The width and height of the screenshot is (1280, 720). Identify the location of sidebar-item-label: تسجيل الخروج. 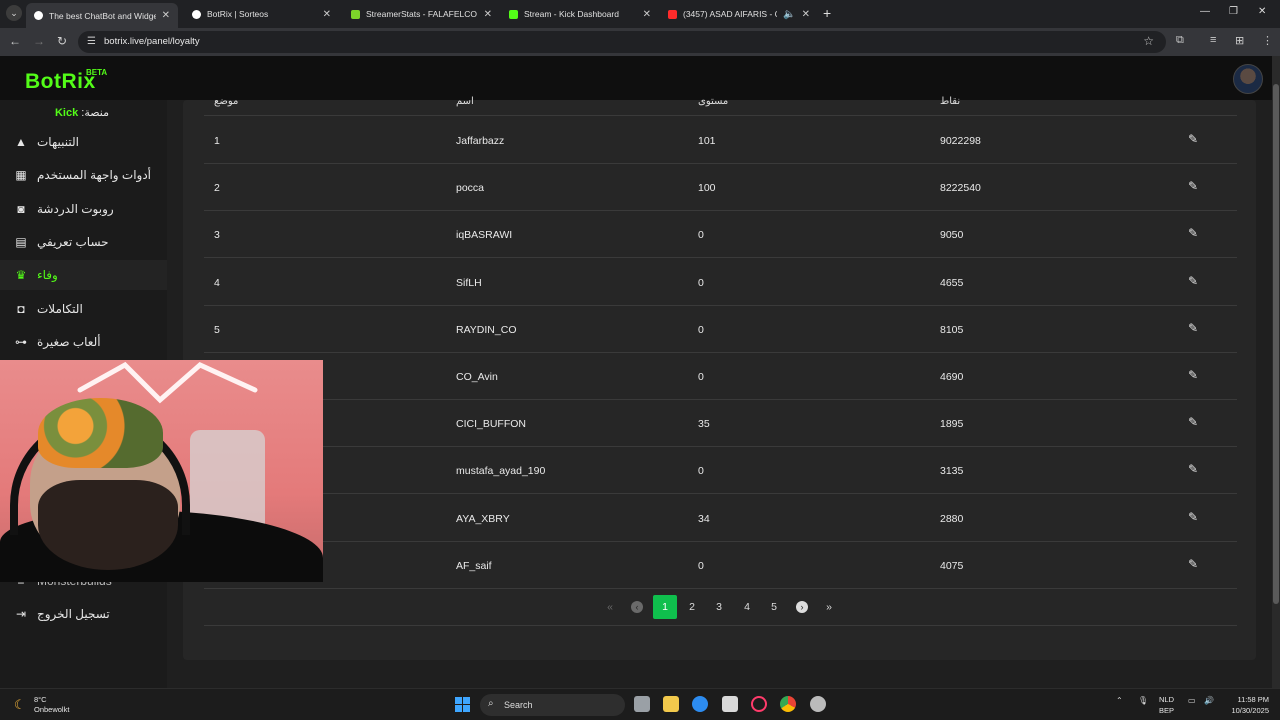
(73, 614).